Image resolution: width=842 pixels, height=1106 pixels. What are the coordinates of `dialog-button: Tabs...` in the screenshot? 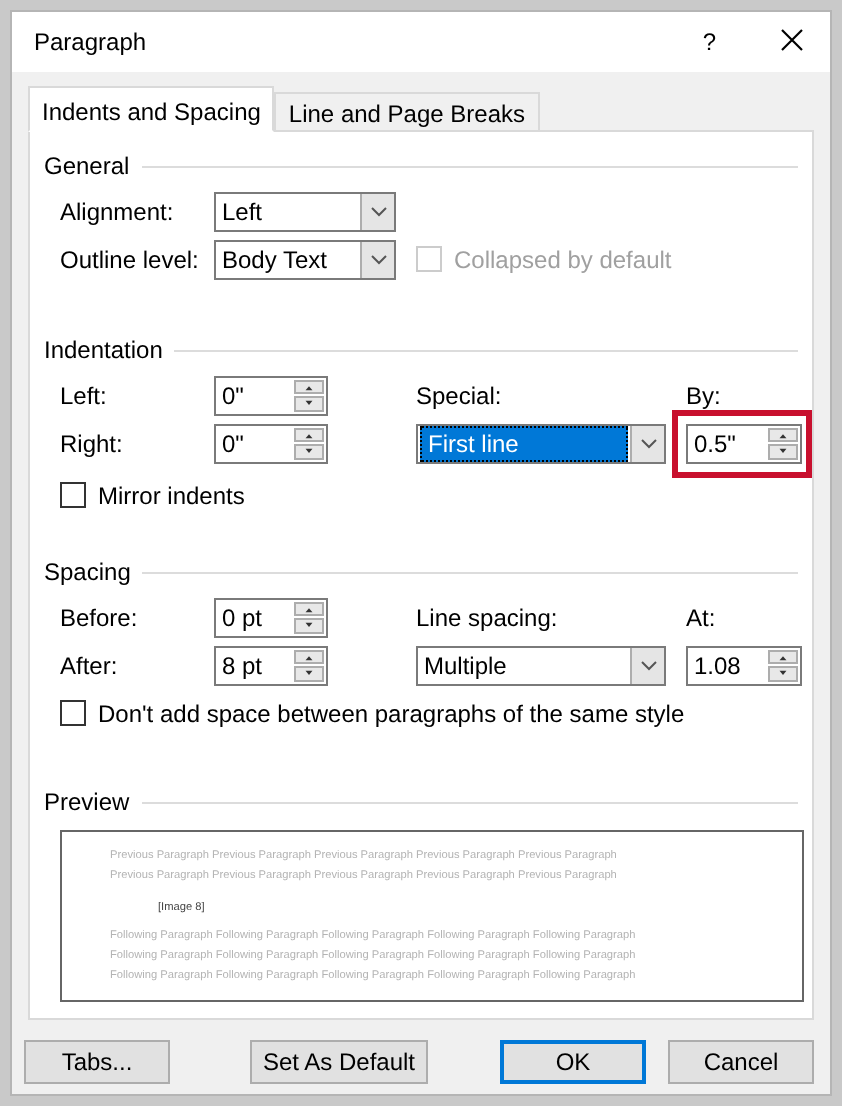 It's located at (97, 1062).